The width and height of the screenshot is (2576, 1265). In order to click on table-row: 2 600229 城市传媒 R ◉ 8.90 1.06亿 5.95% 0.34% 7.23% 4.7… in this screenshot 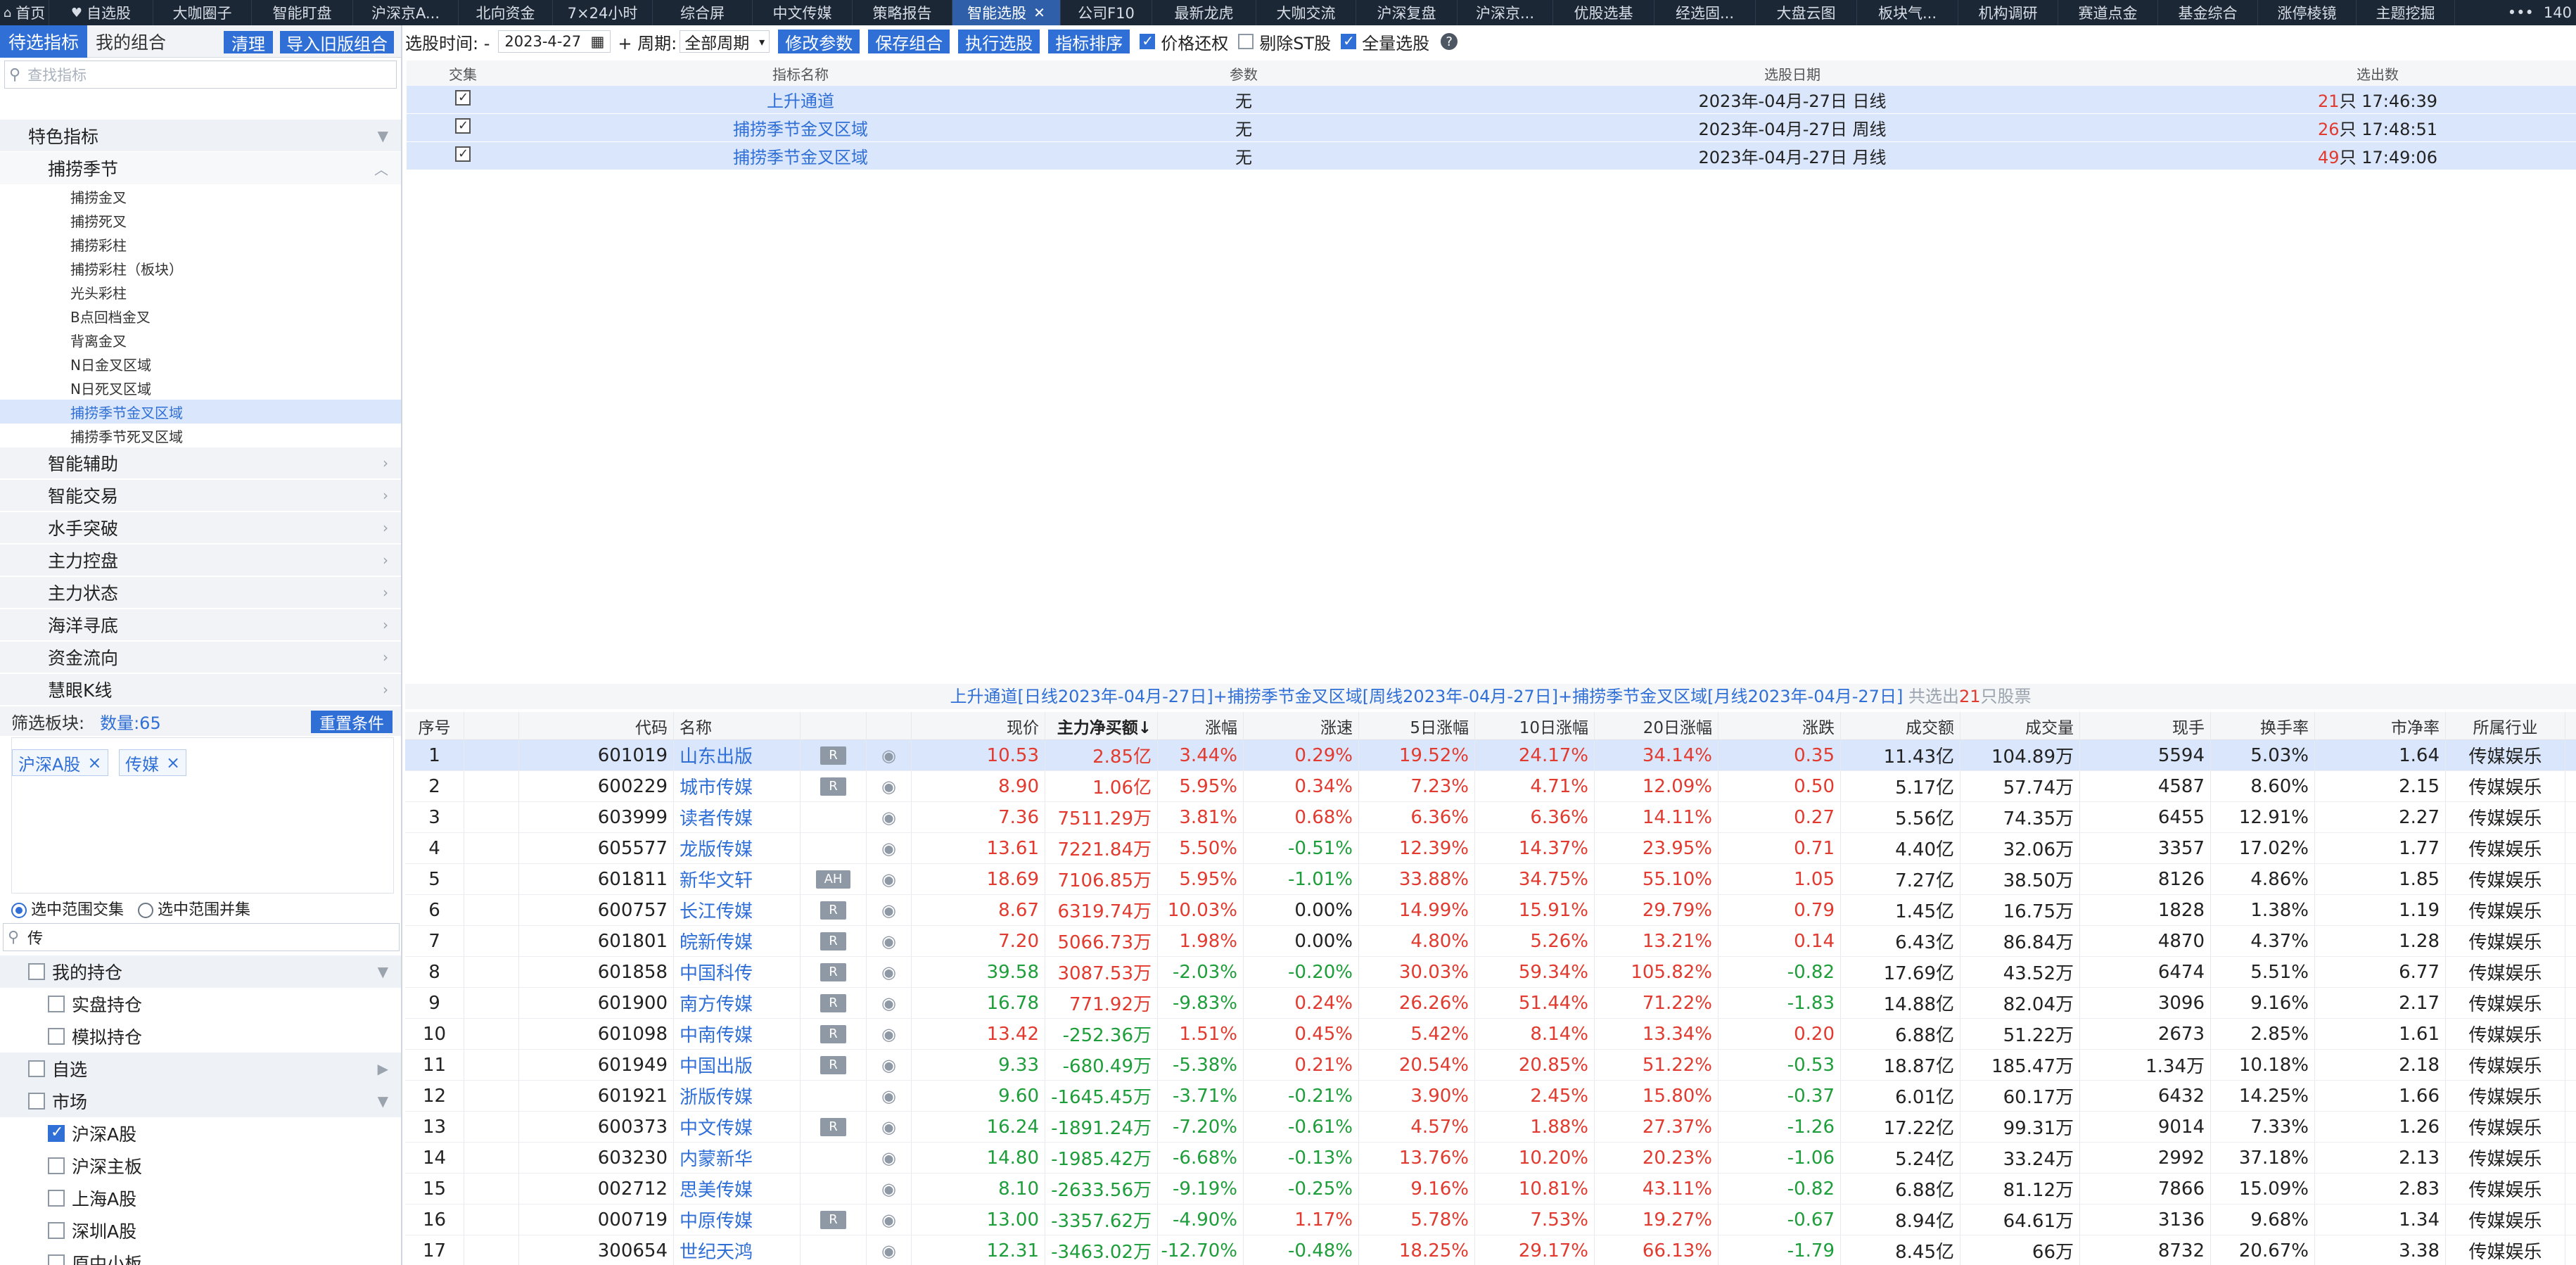, I will do `click(1490, 787)`.